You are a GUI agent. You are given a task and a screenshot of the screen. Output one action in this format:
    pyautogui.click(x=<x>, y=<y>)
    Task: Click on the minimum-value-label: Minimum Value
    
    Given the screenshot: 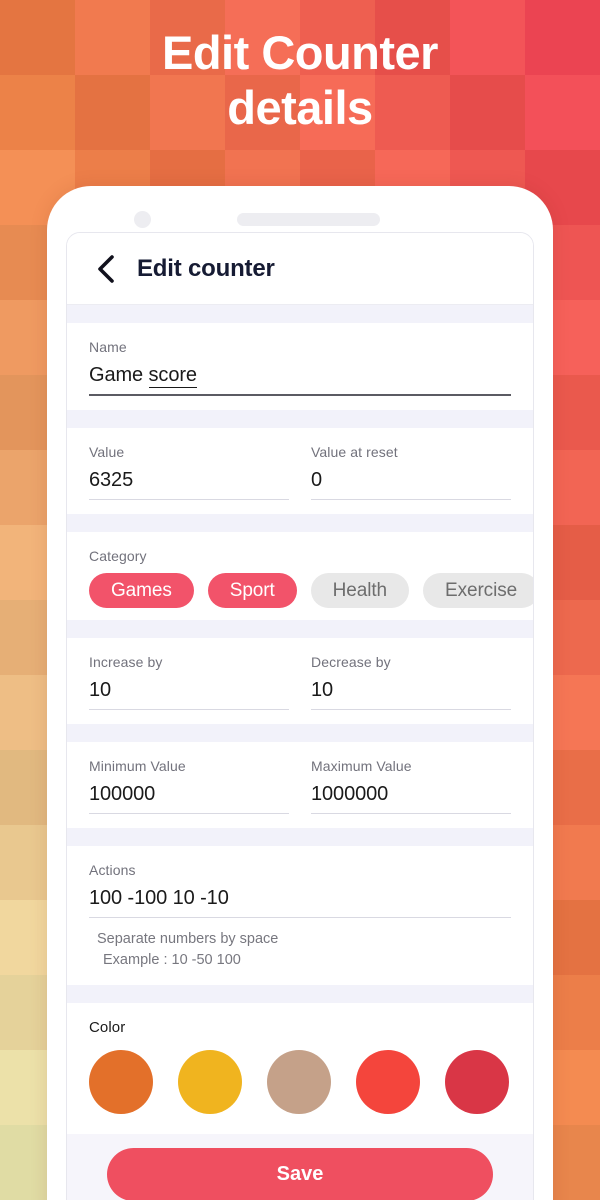 What is the action you would take?
    pyautogui.click(x=137, y=766)
    